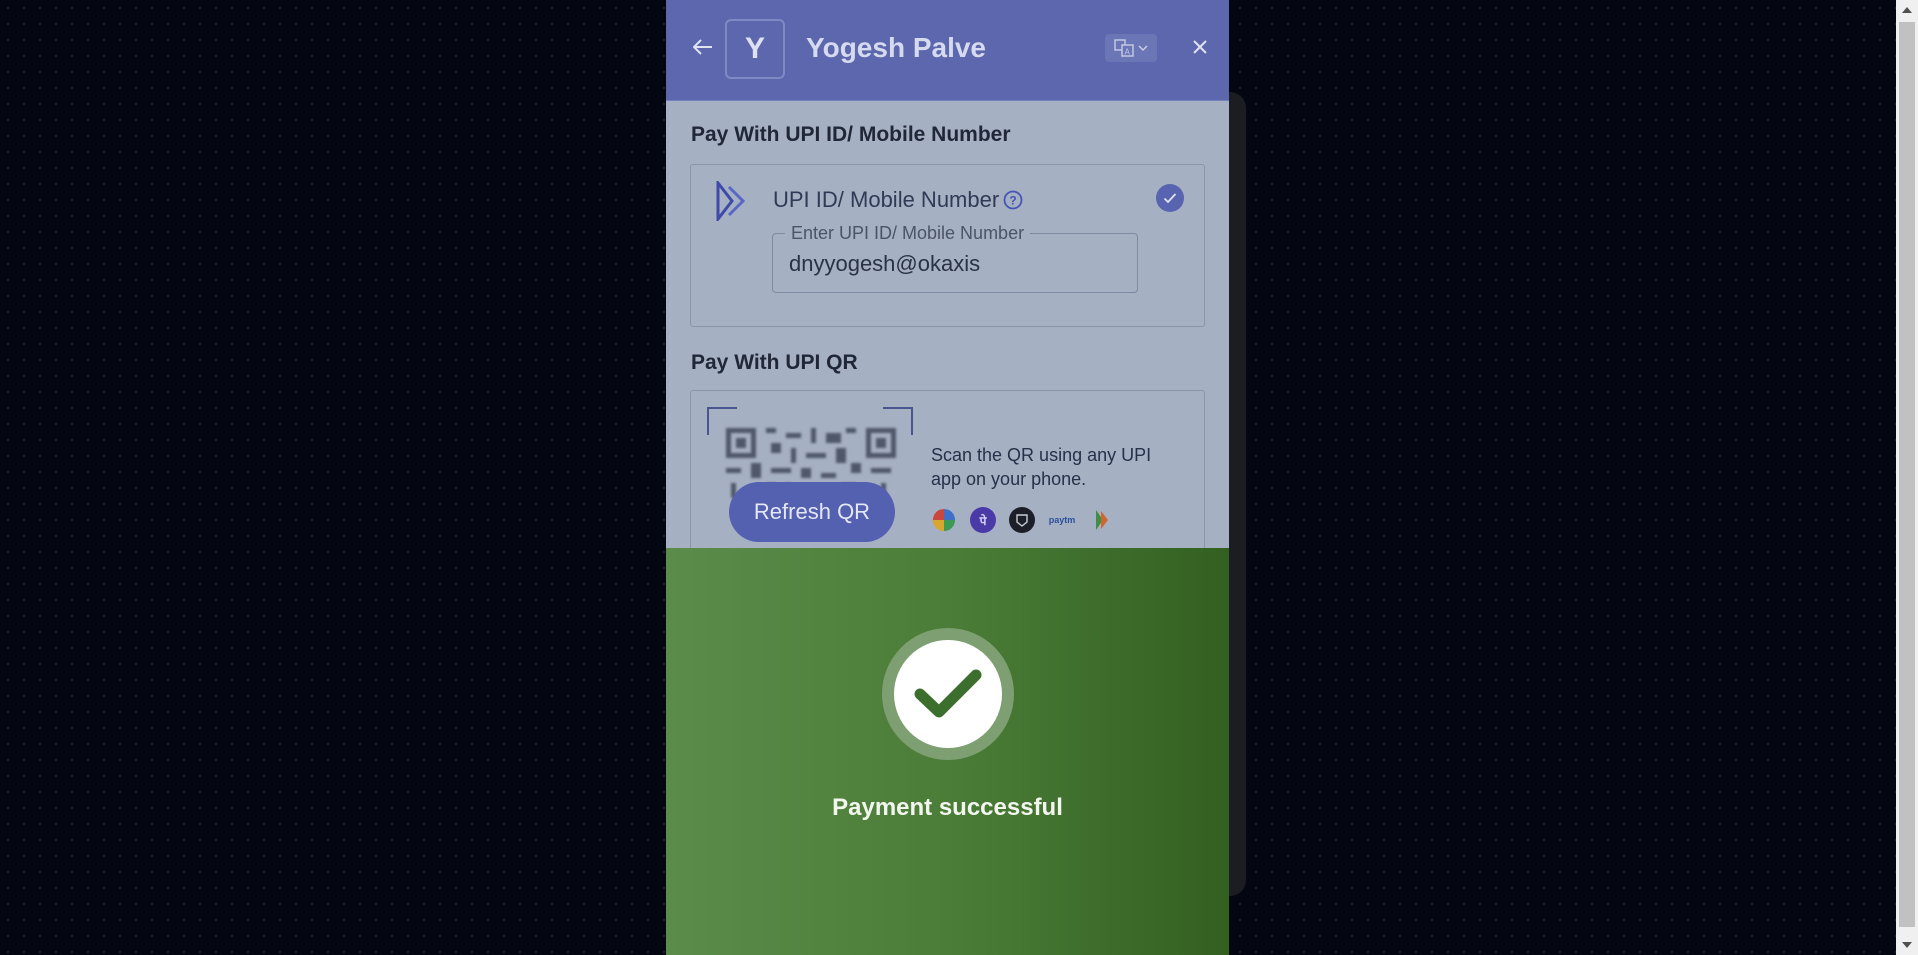 This screenshot has width=1918, height=955. I want to click on svg-text: A, so click(1128, 52).